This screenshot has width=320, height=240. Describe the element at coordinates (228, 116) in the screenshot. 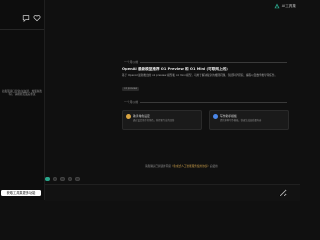

I see `card-title: 写作助手模板` at that location.